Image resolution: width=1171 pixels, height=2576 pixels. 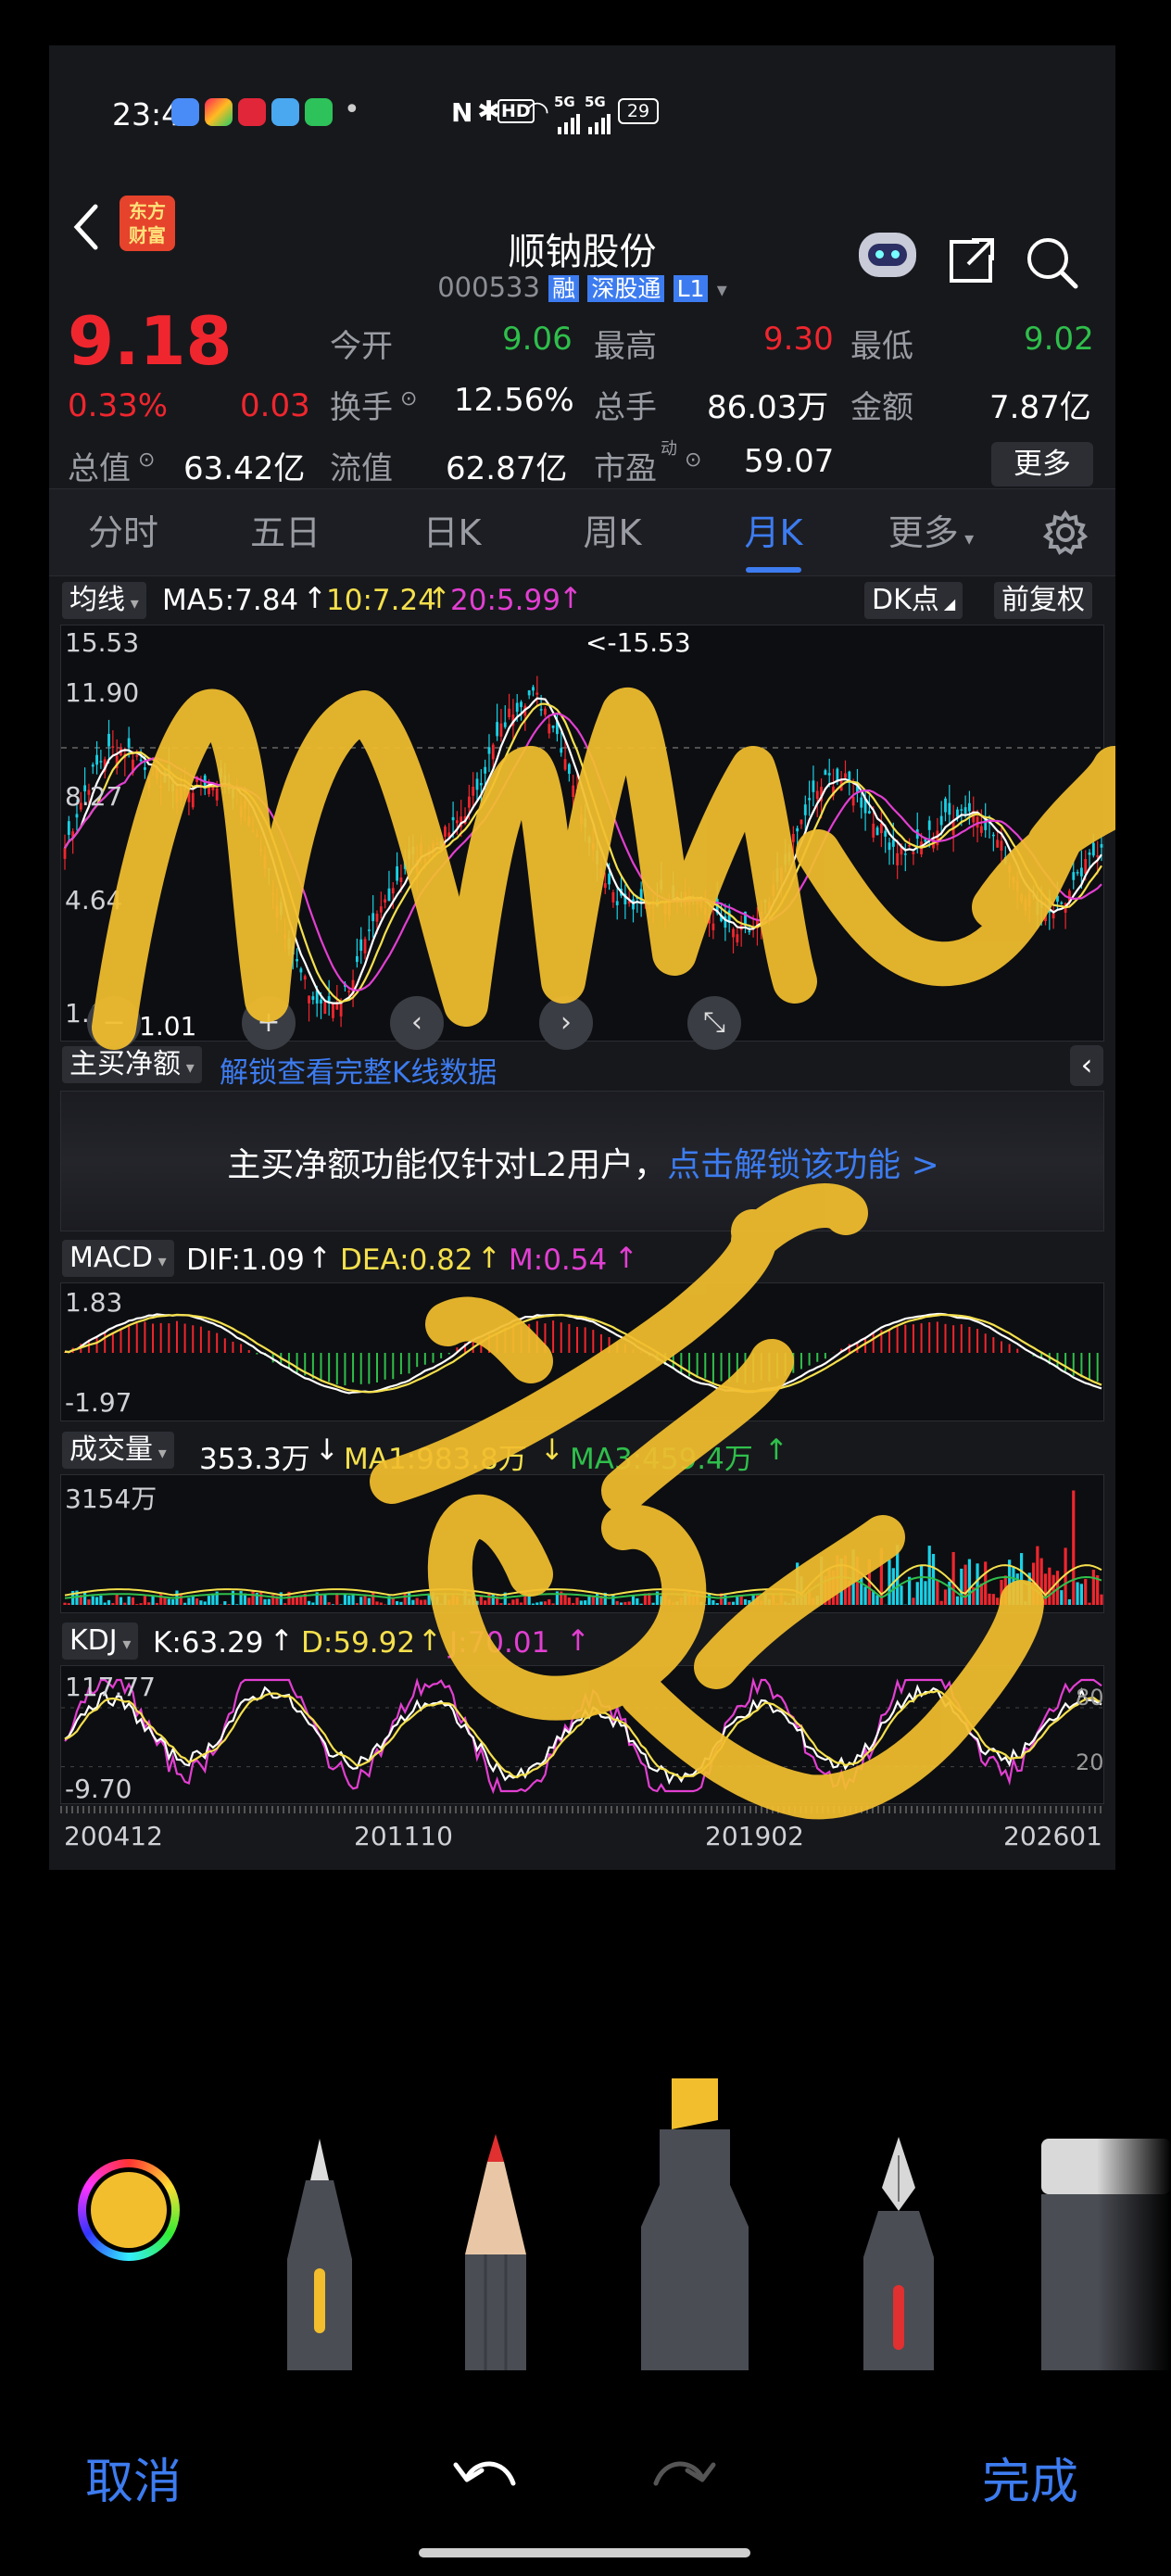 What do you see at coordinates (168, 1026) in the screenshot?
I see `min-price-marker: 1.01` at bounding box center [168, 1026].